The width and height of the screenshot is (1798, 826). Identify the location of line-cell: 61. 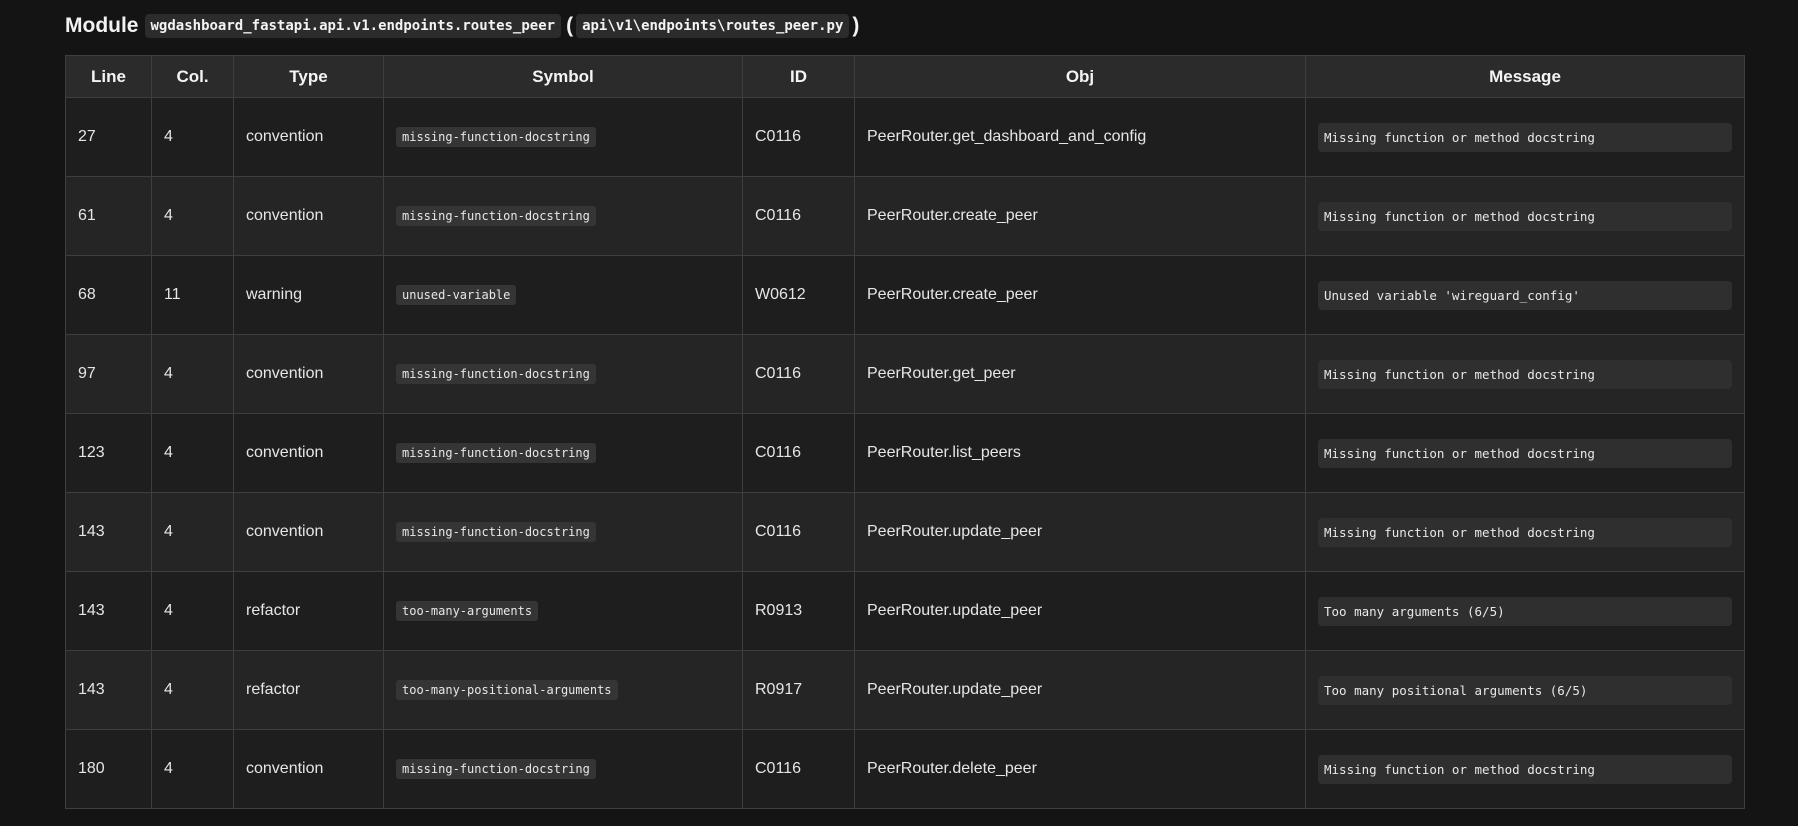
(108, 216).